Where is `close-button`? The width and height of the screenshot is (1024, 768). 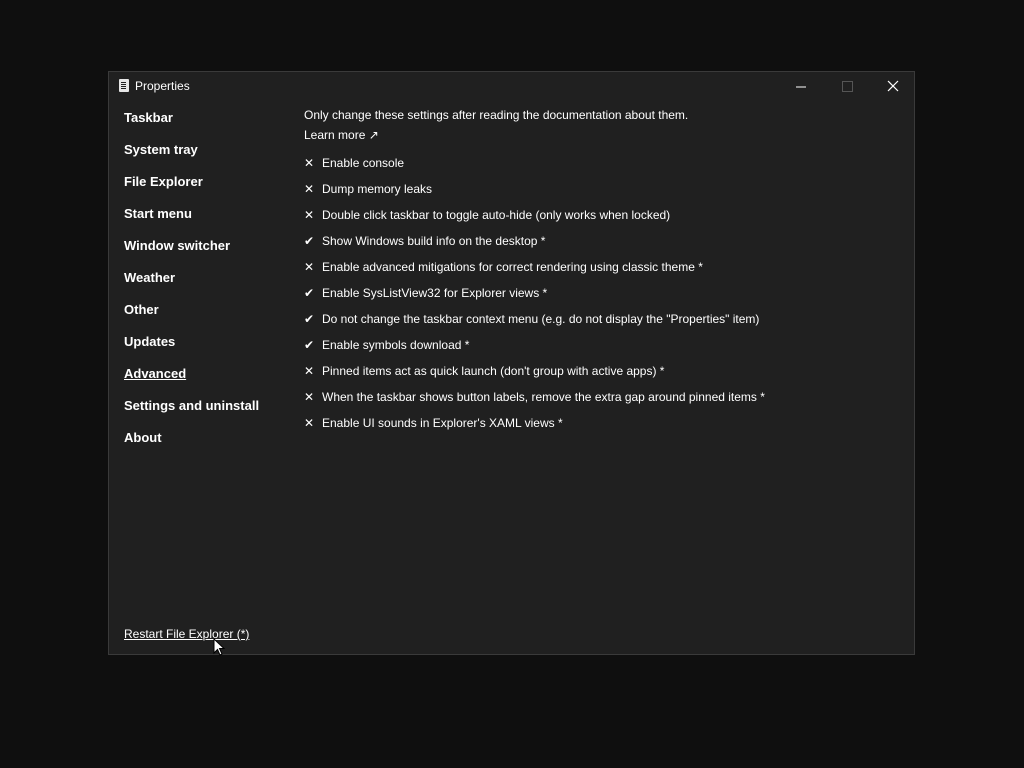
close-button is located at coordinates (893, 87).